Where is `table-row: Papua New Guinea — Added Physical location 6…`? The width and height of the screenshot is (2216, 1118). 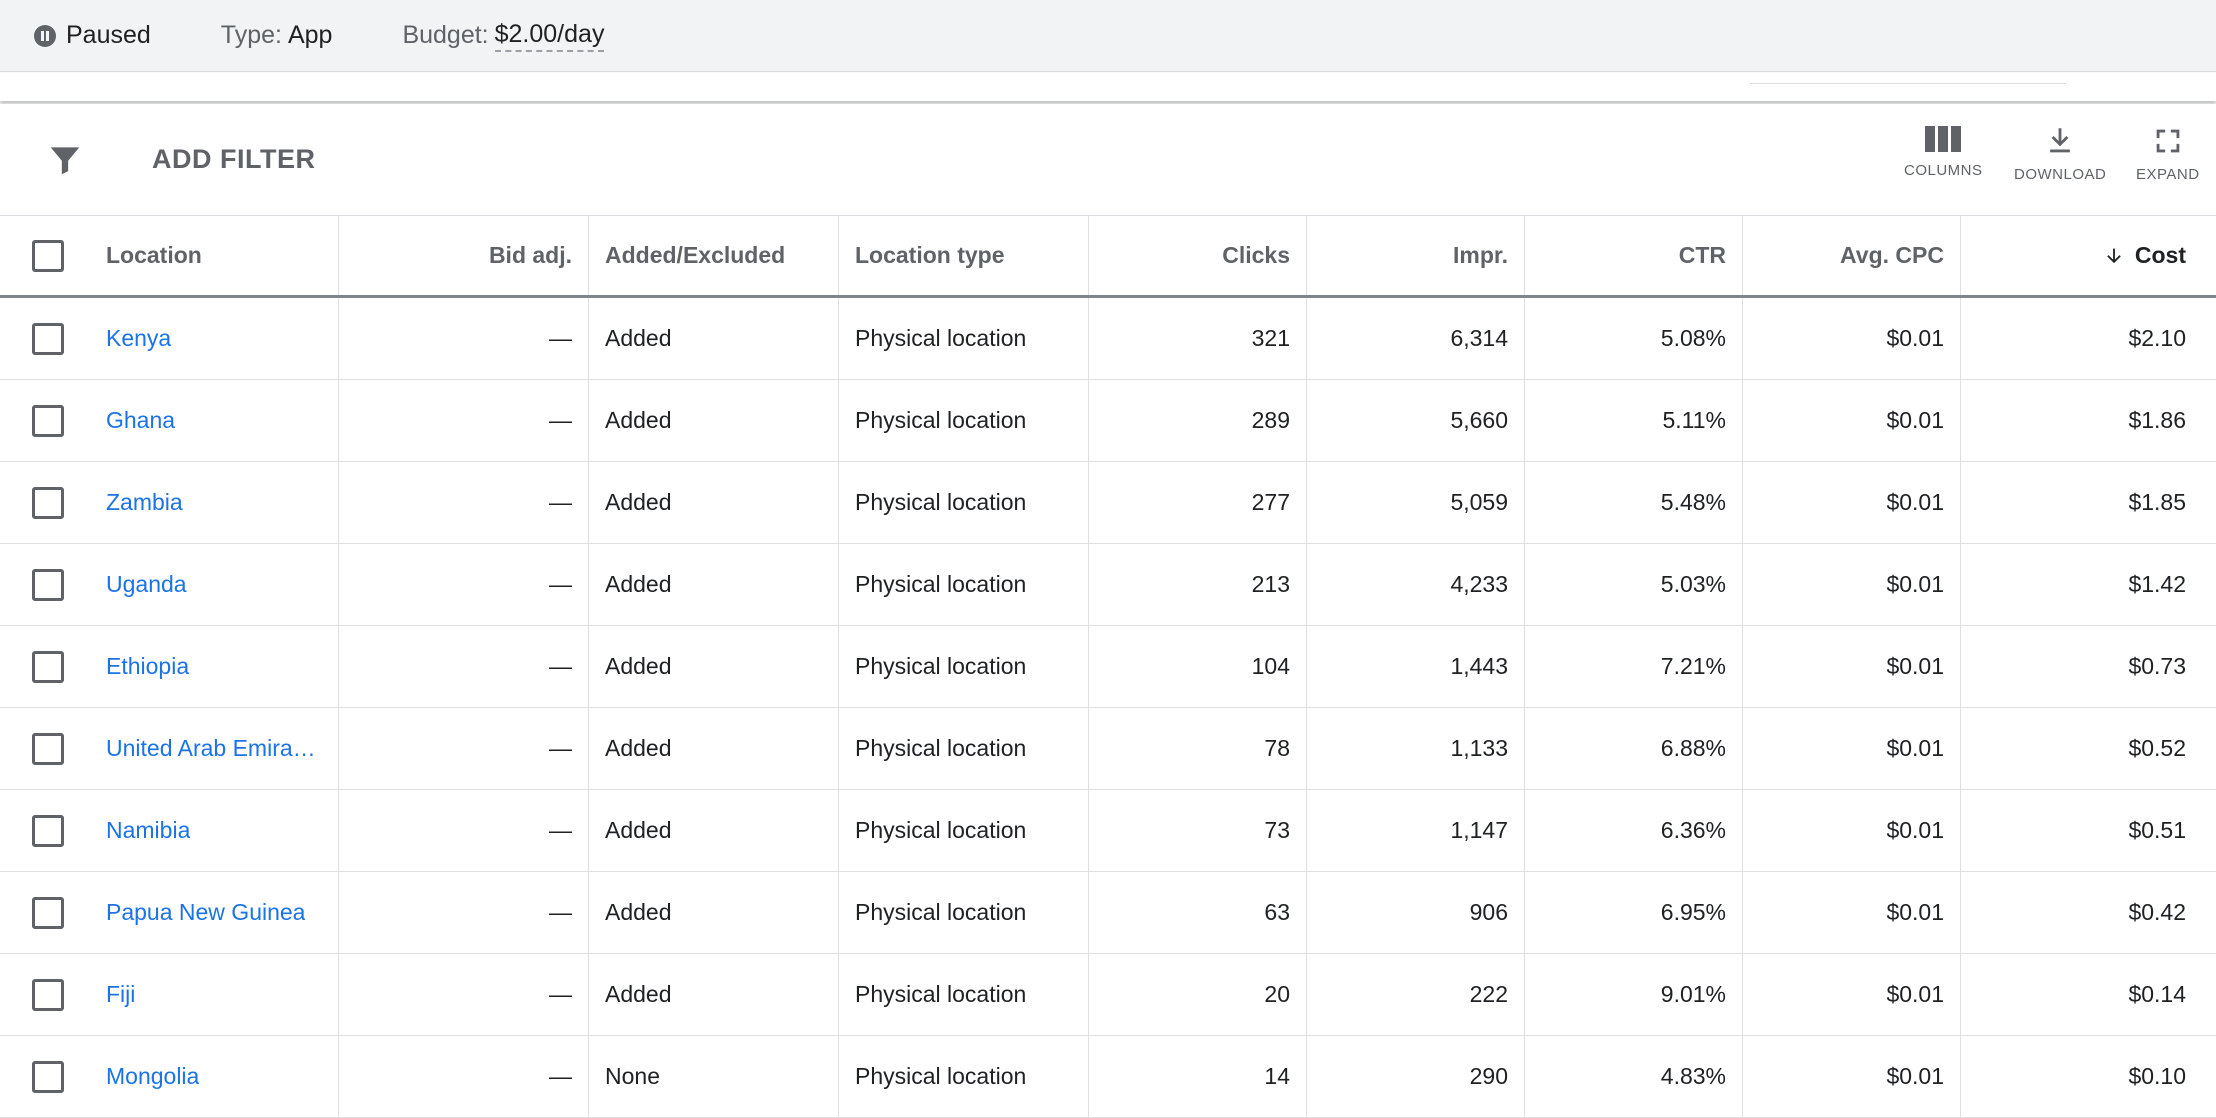
table-row: Papua New Guinea — Added Physical location 6… is located at coordinates (1108, 913).